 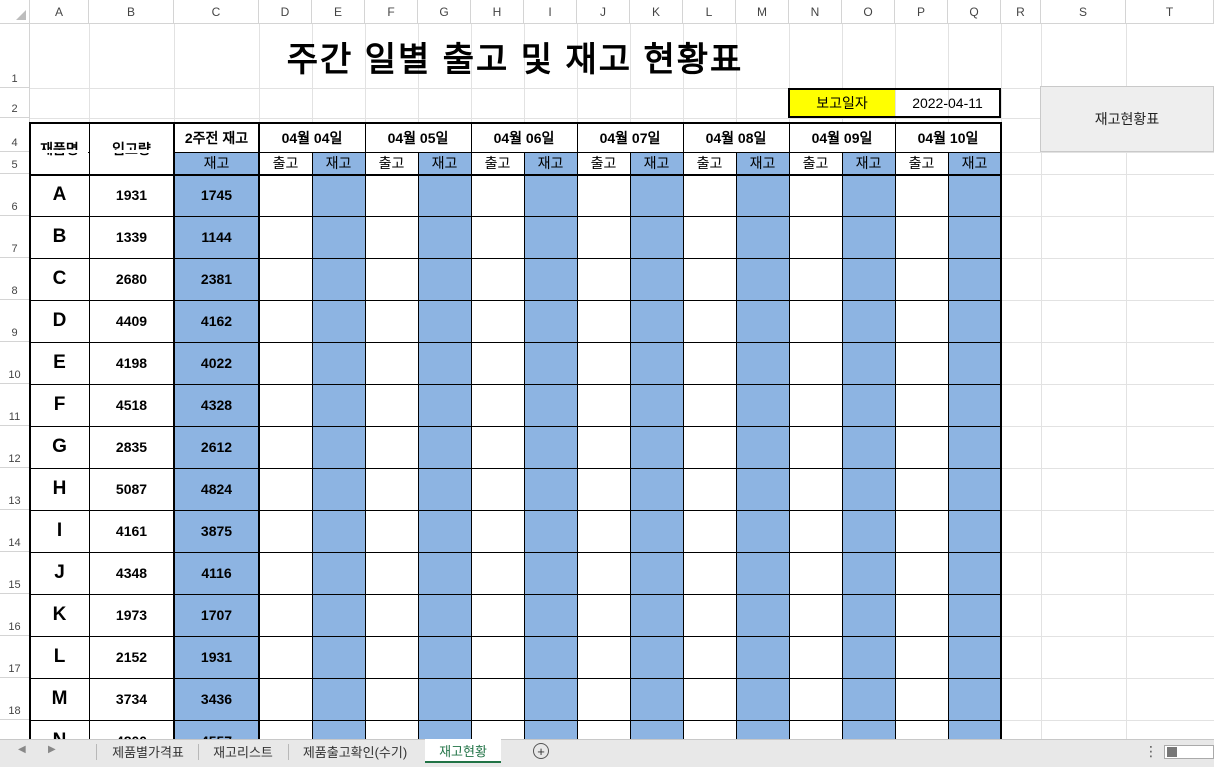 I want to click on column-header: C, so click(x=216, y=12).